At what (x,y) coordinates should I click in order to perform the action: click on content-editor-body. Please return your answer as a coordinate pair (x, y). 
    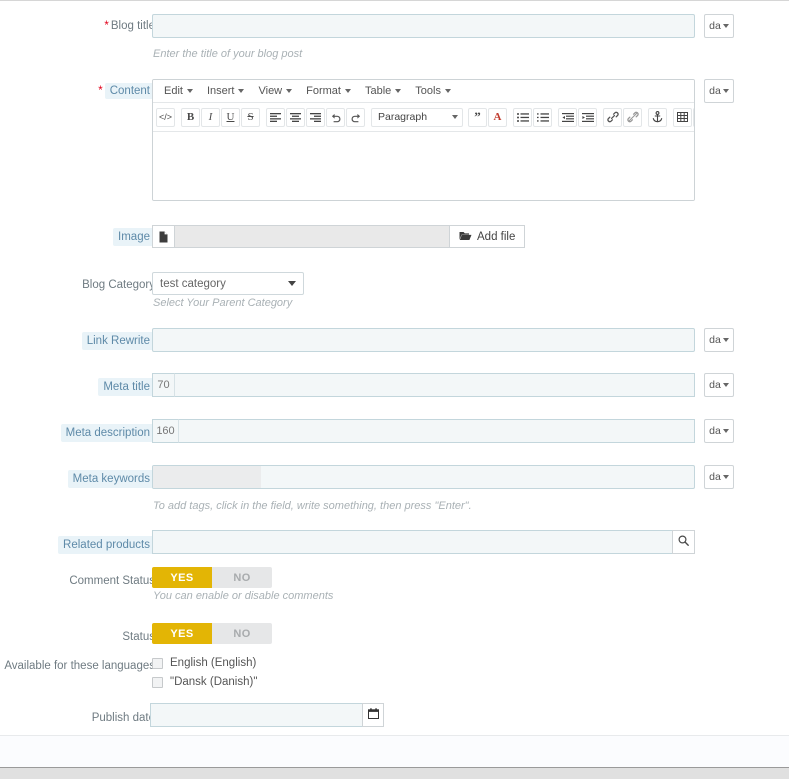
    Looking at the image, I should click on (423, 166).